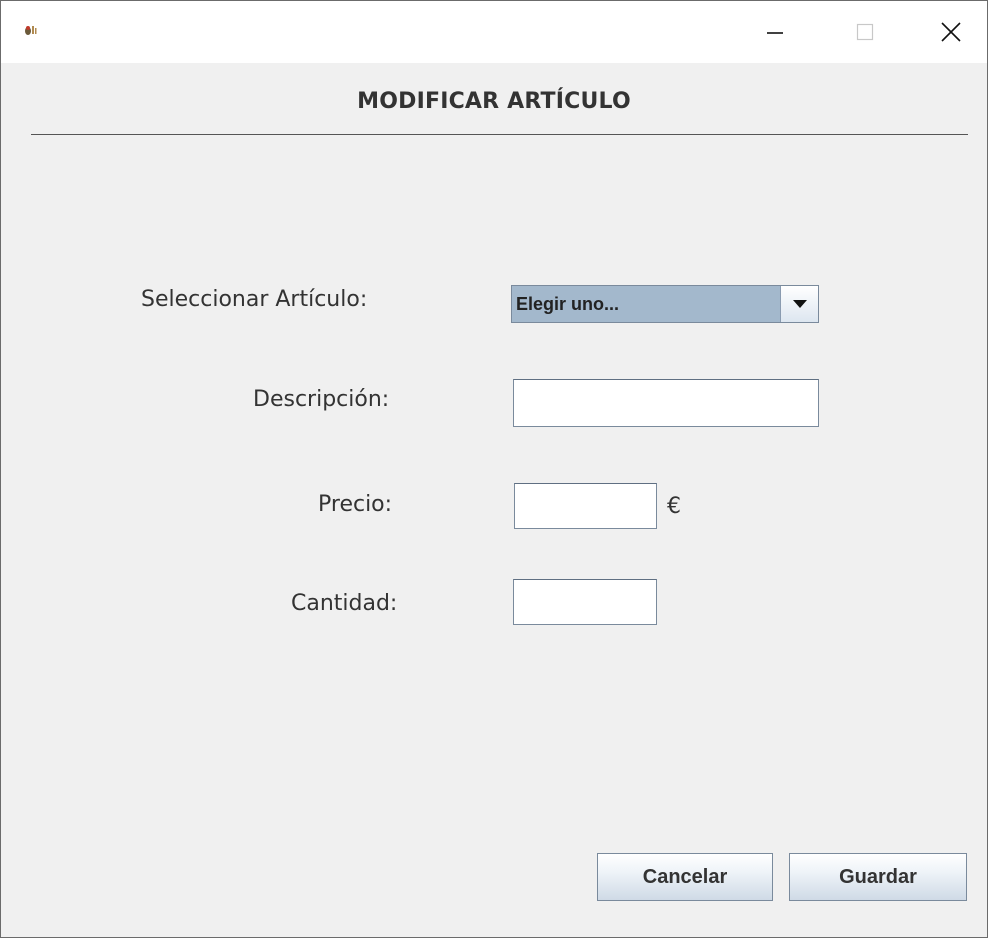 This screenshot has height=938, width=988. Describe the element at coordinates (674, 506) in the screenshot. I see `currency-unit: €` at that location.